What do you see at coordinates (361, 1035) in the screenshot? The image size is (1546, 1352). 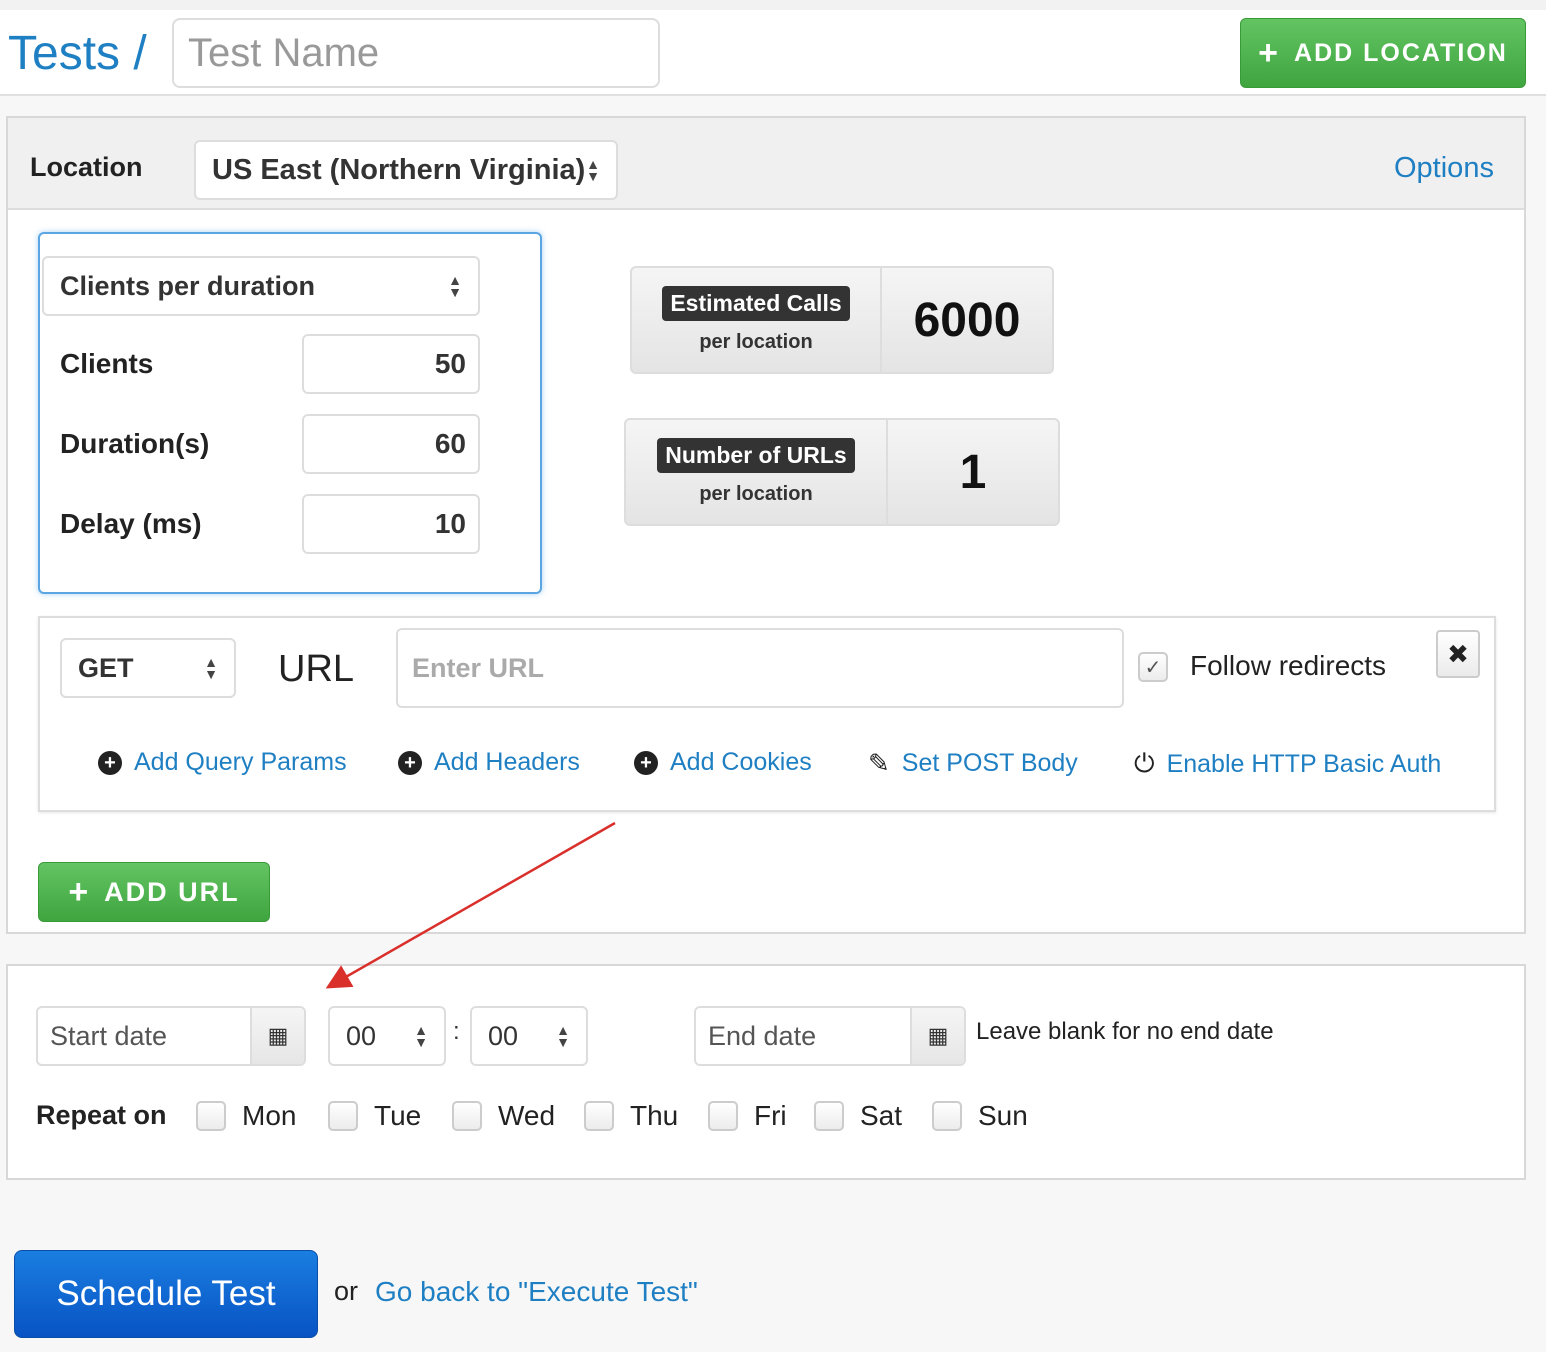 I see `hour-value: 00` at bounding box center [361, 1035].